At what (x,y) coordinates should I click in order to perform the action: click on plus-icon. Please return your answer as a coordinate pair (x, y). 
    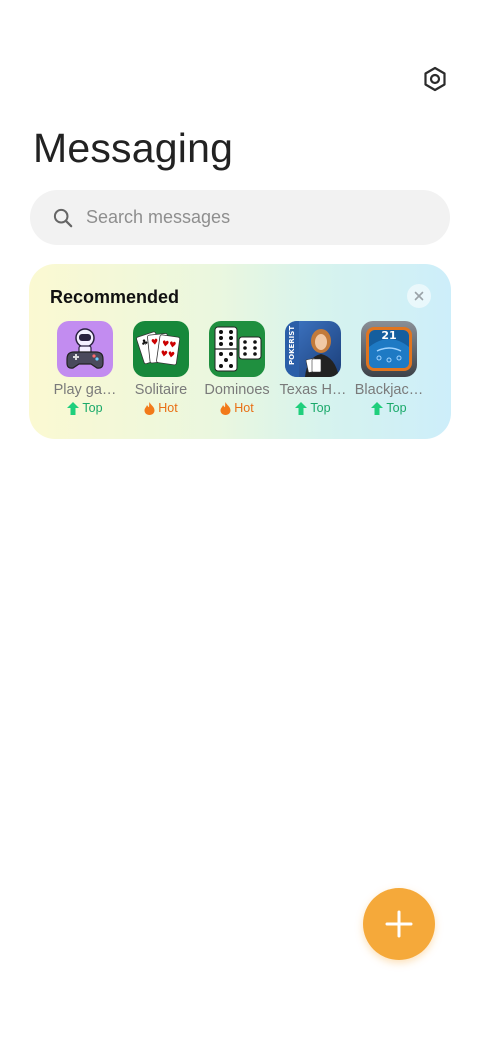
    Looking at the image, I should click on (399, 924).